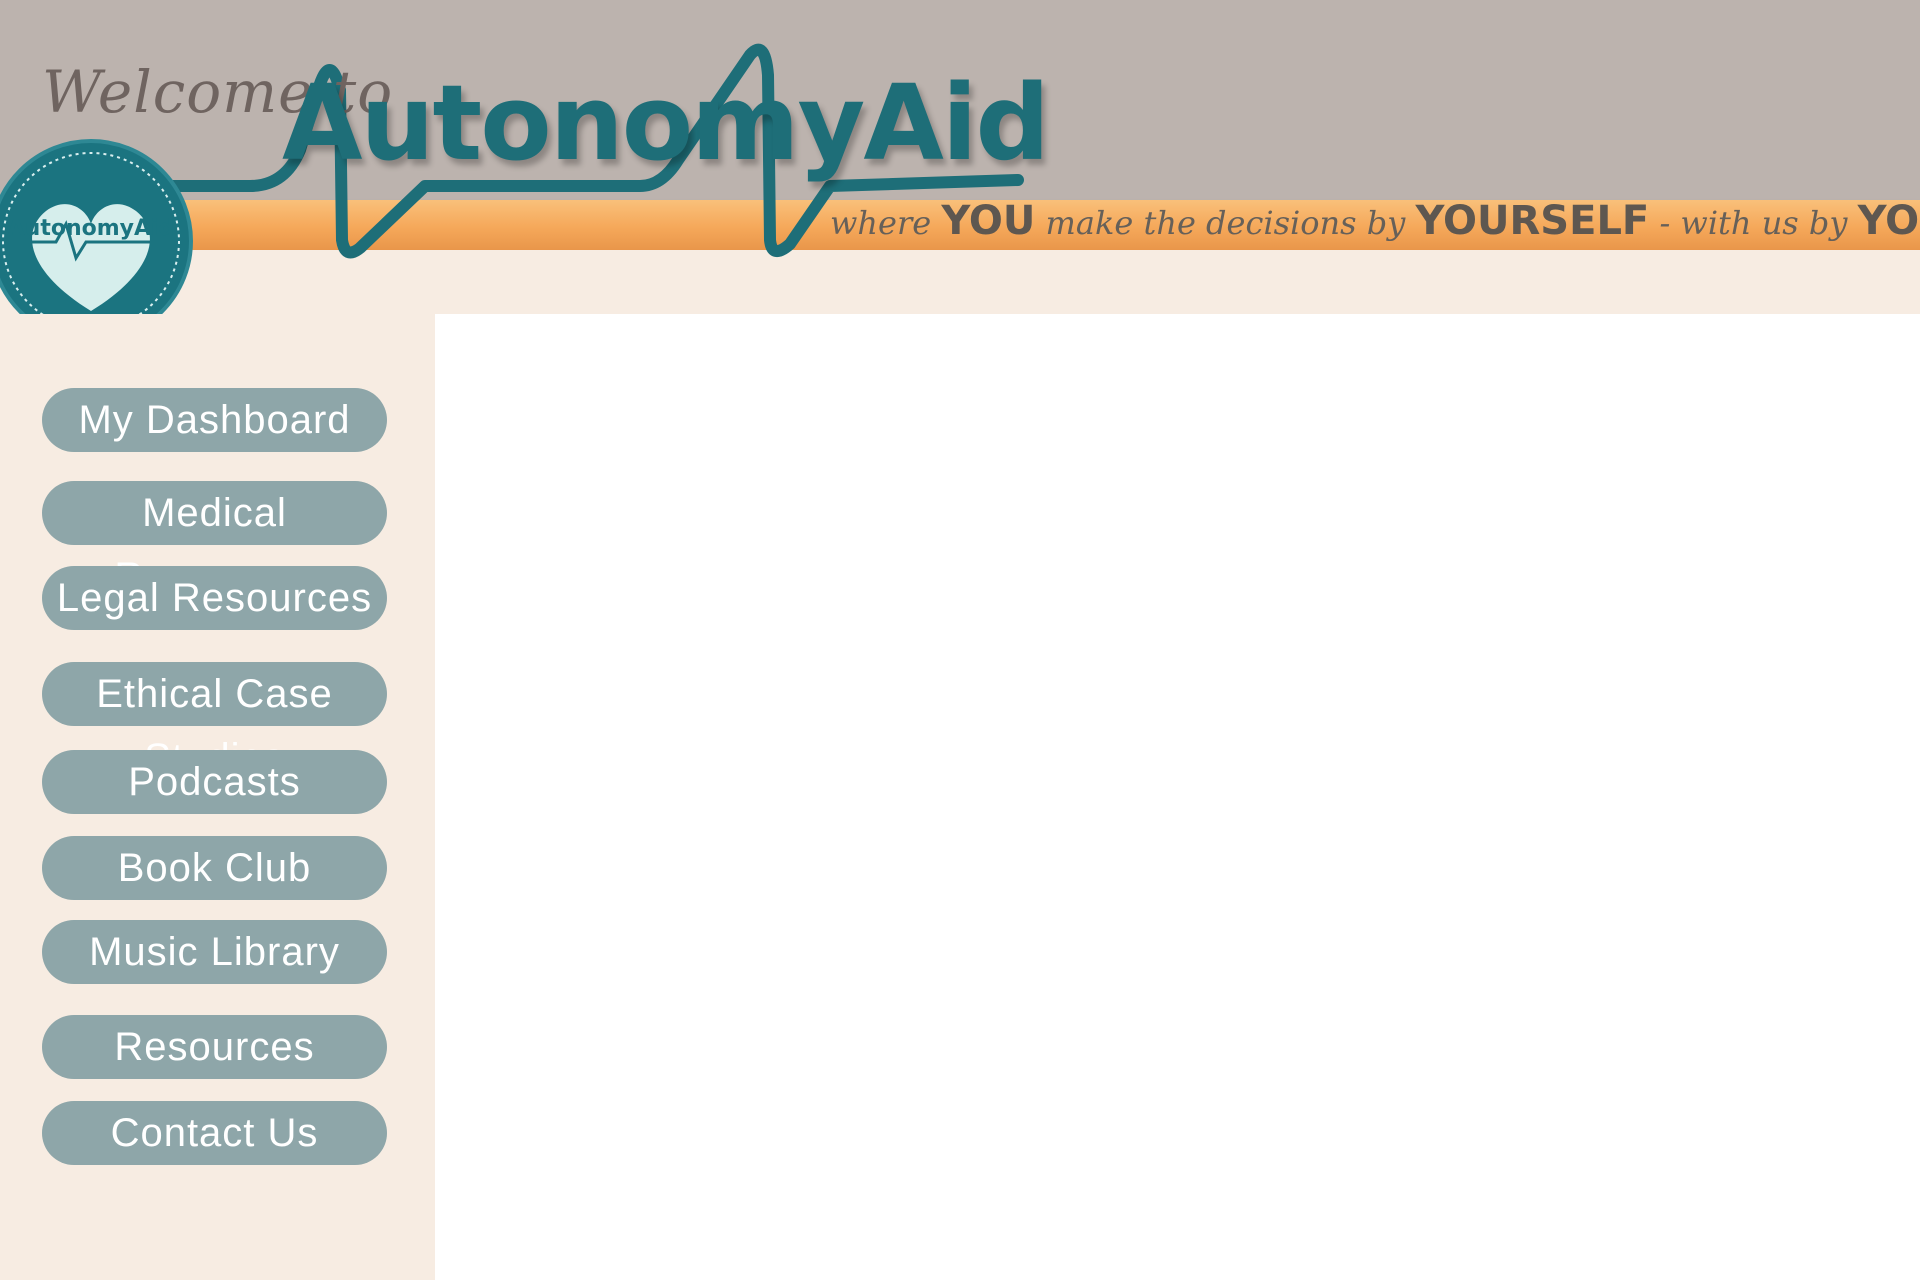 The image size is (1920, 1280). I want to click on nav-legal-resources-button: Legal Resources, so click(214, 598).